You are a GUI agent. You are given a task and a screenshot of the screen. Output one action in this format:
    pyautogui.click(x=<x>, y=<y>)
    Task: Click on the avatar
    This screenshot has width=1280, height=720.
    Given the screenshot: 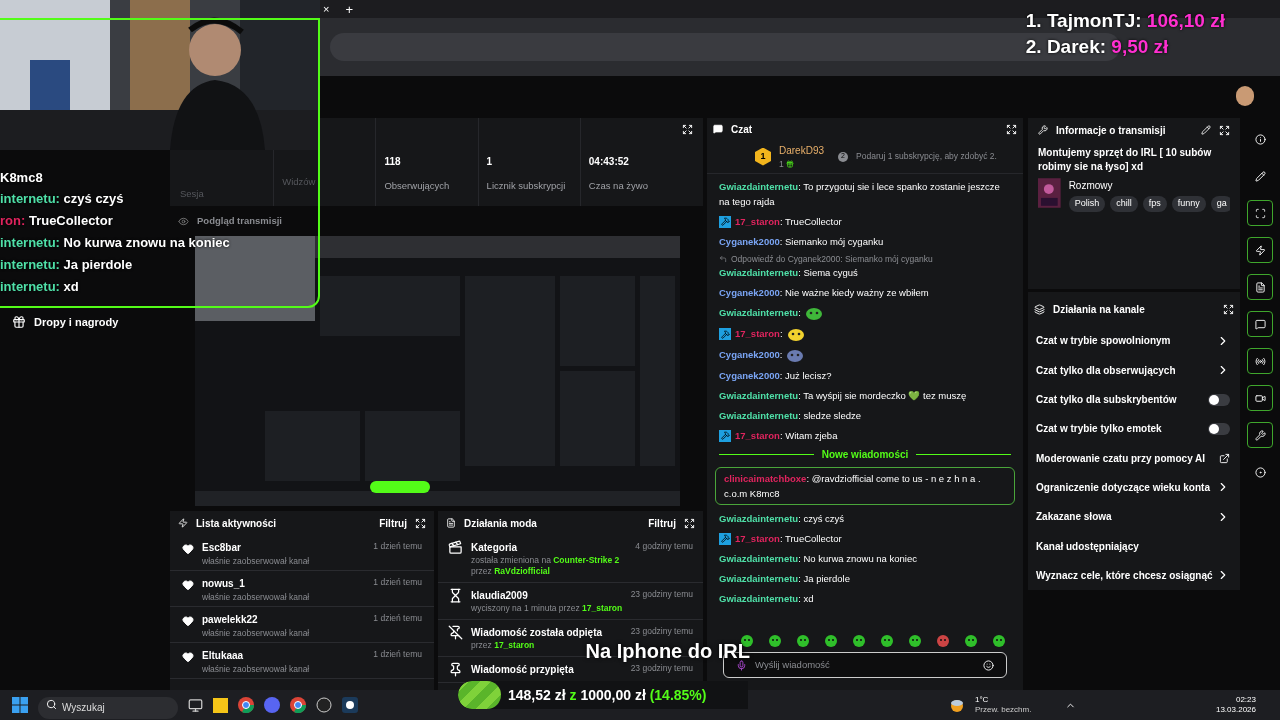 What is the action you would take?
    pyautogui.click(x=1245, y=96)
    